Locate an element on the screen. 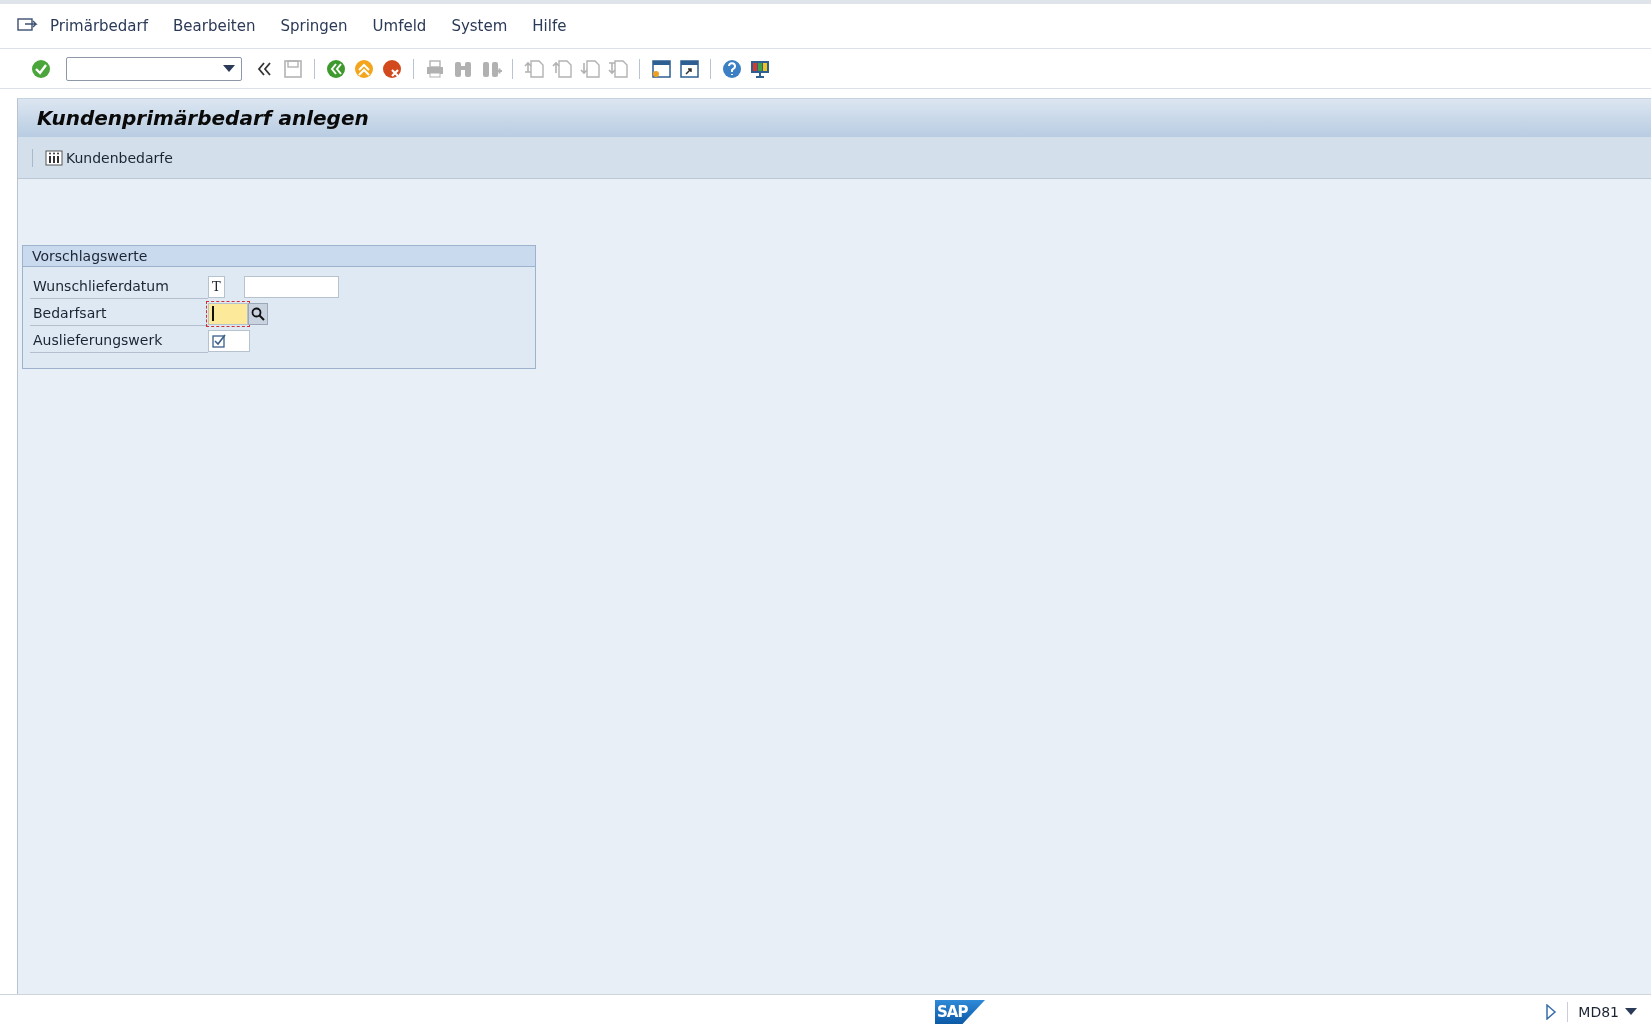  date-input-field is located at coordinates (291, 286).